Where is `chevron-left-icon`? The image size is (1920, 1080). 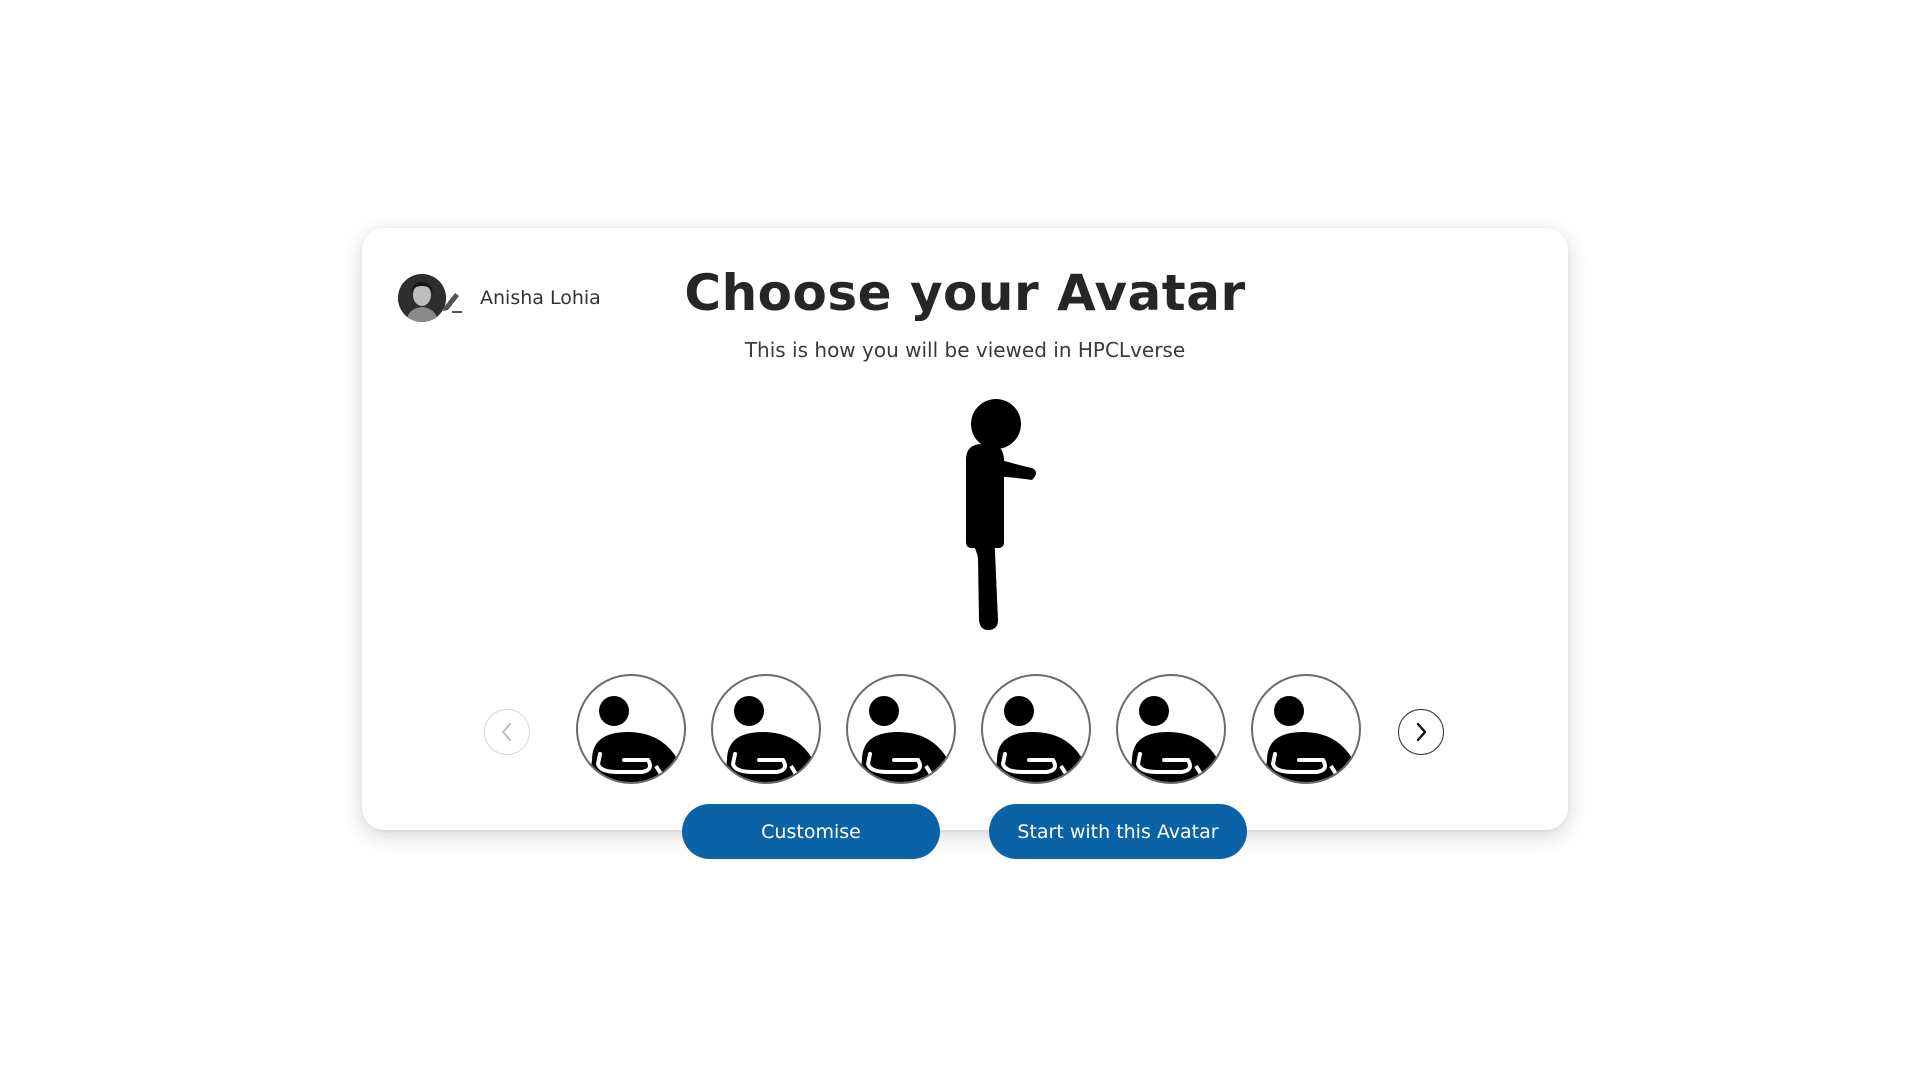
chevron-left-icon is located at coordinates (506, 732).